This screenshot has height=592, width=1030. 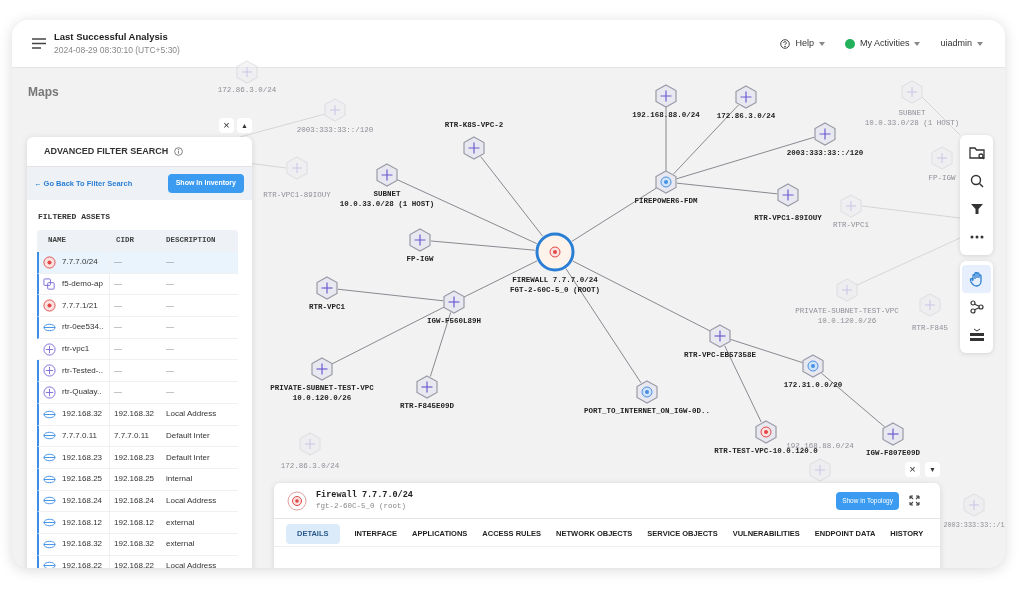 What do you see at coordinates (39, 43) in the screenshot?
I see `menu-icon` at bounding box center [39, 43].